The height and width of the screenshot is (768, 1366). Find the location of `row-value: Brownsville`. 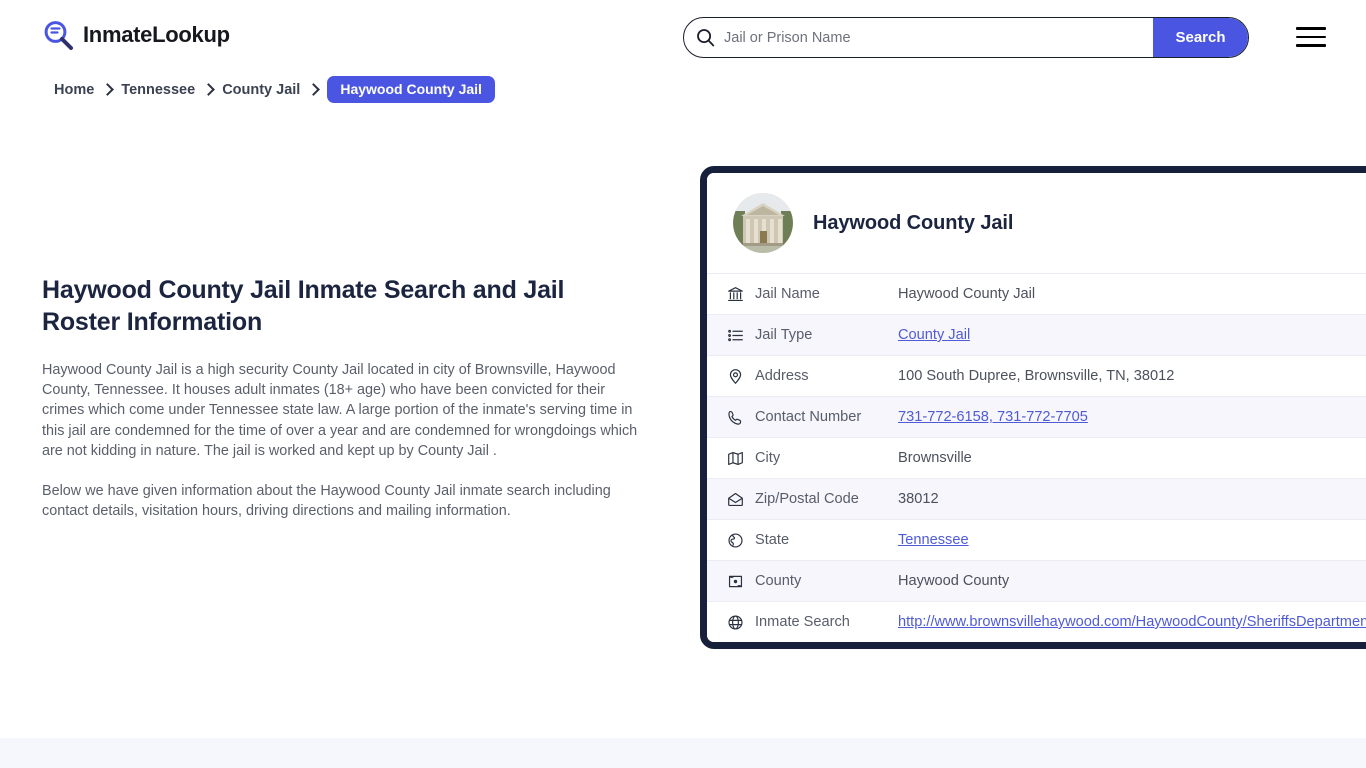

row-value: Brownsville is located at coordinates (935, 458).